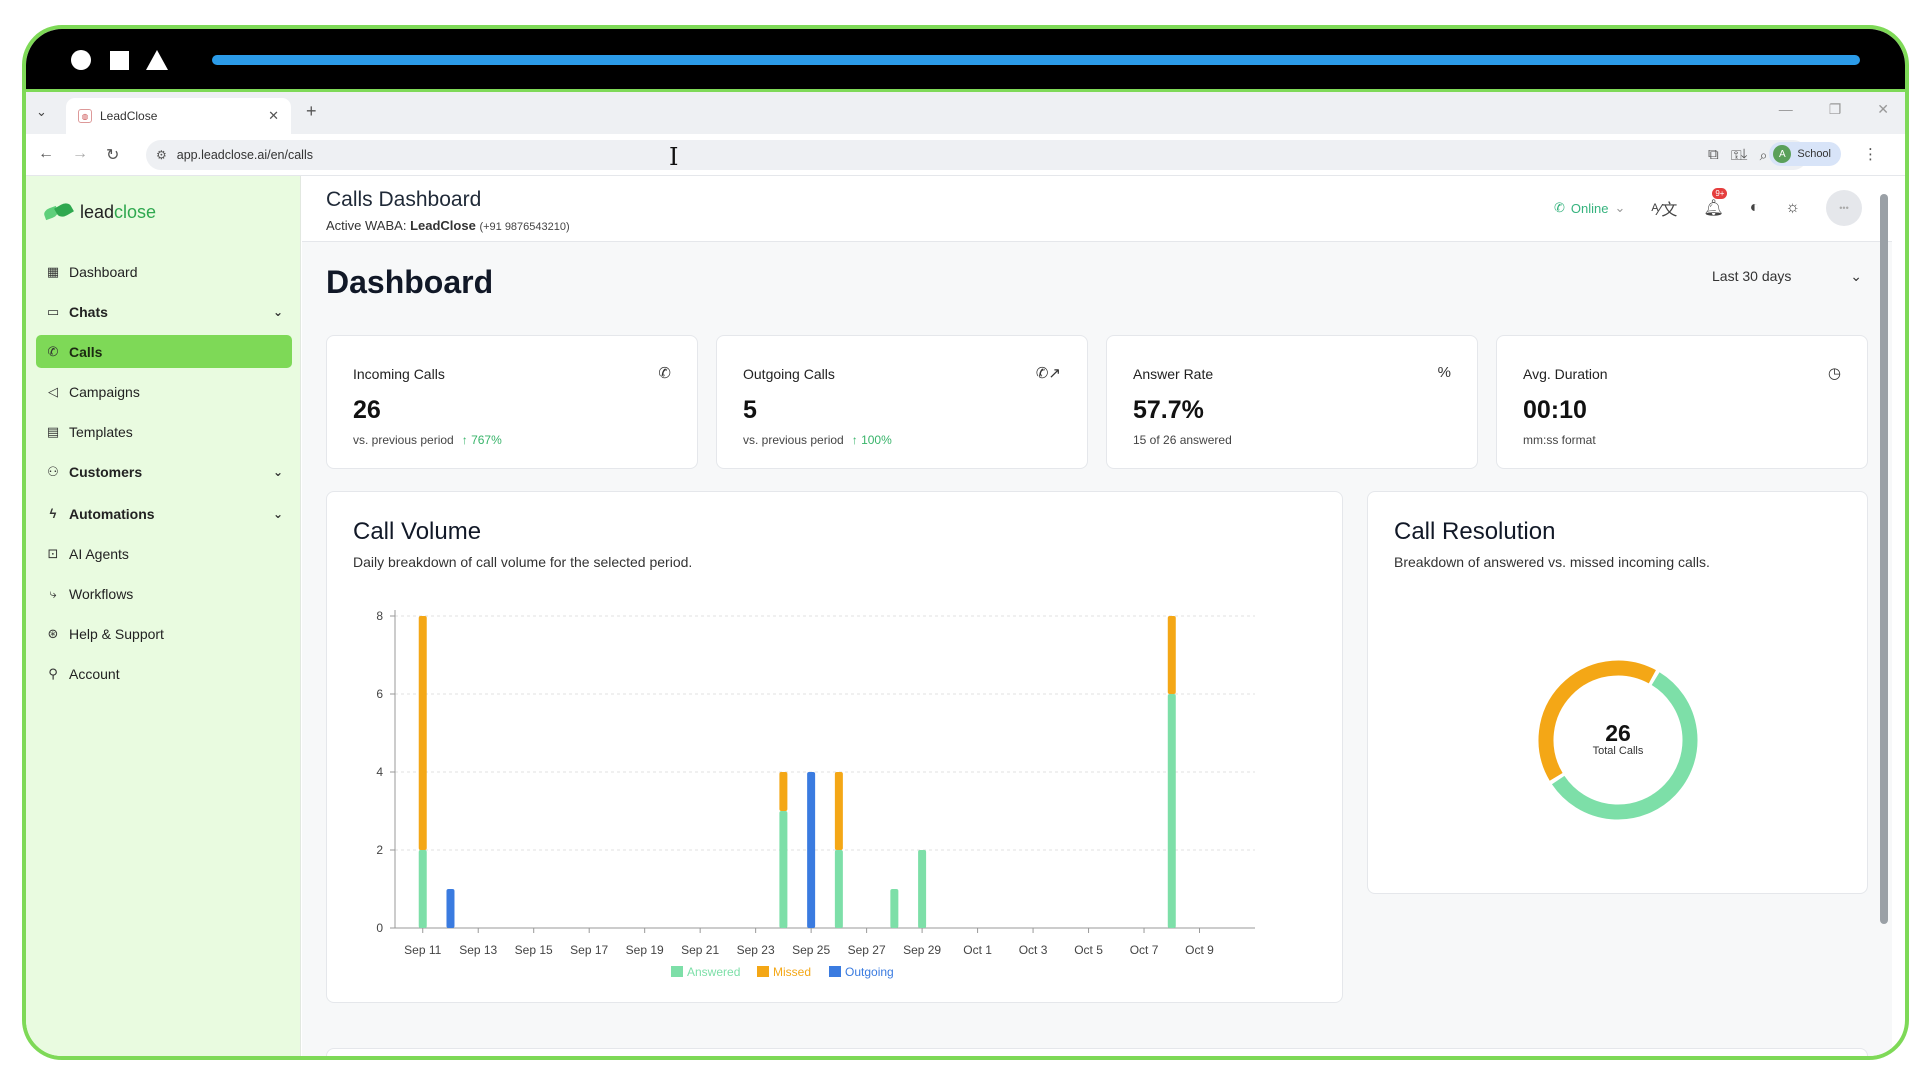 The image size is (1920, 1080). What do you see at coordinates (1792, 208) in the screenshot?
I see `sun-icon: ☼` at bounding box center [1792, 208].